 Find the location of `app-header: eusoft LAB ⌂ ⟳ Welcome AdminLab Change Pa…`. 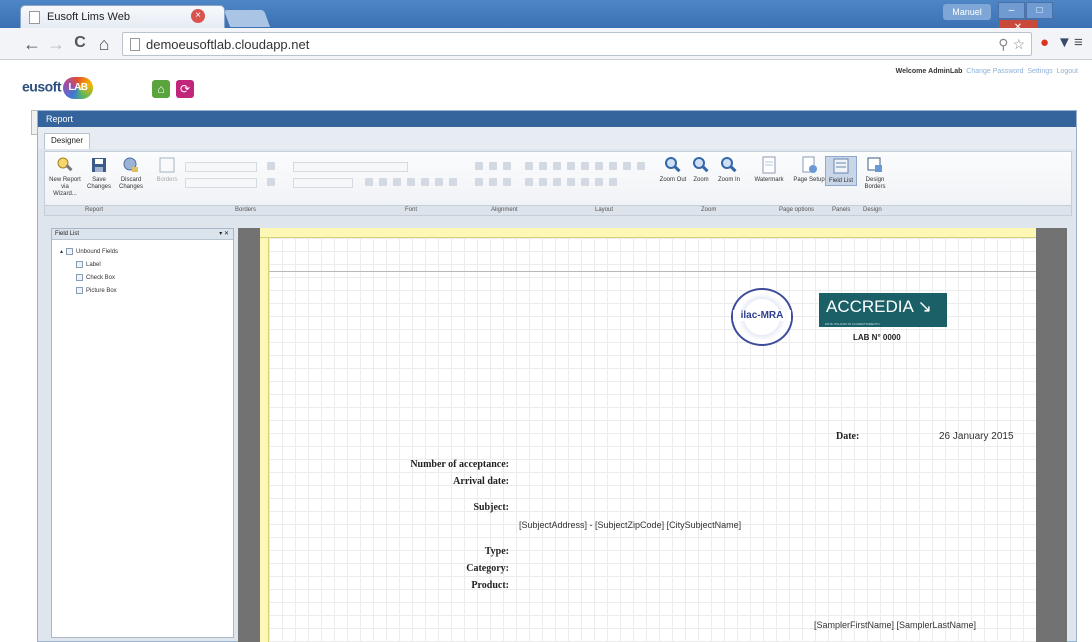

app-header: eusoft LAB ⌂ ⟳ Welcome AdminLab Change Pa… is located at coordinates (546, 84).